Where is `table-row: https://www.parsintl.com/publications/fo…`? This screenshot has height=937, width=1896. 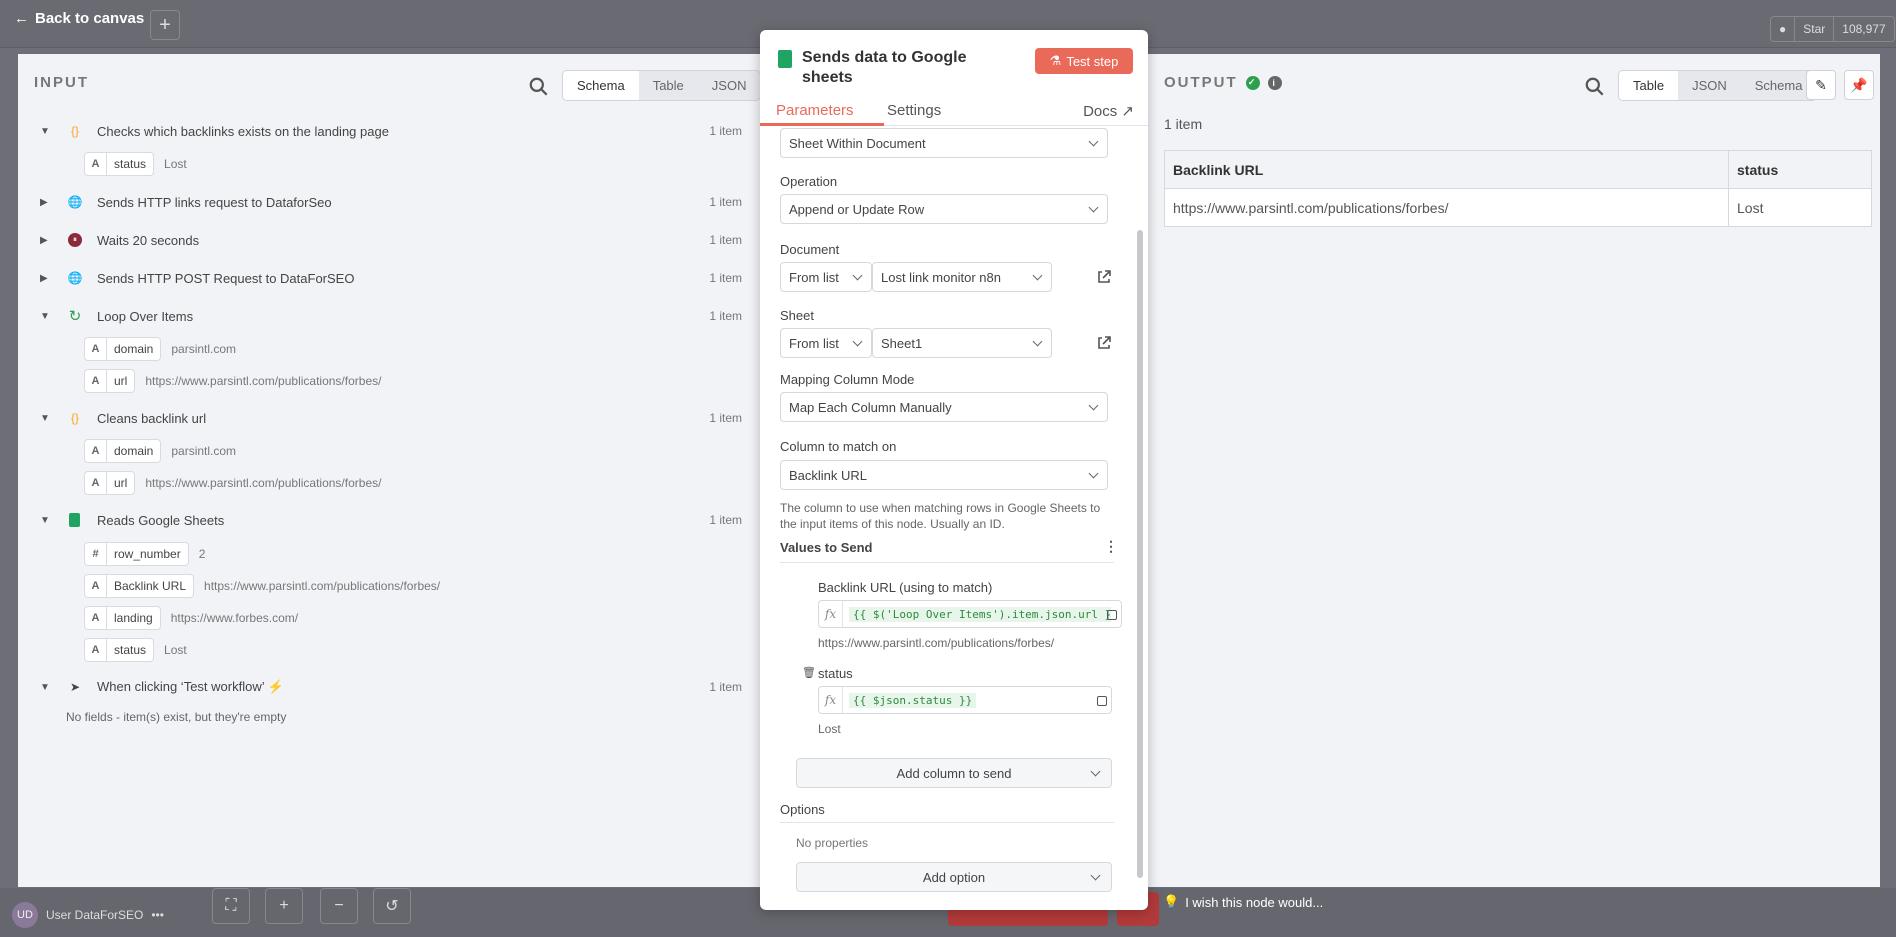 table-row: https://www.parsintl.com/publications/fo… is located at coordinates (1518, 207).